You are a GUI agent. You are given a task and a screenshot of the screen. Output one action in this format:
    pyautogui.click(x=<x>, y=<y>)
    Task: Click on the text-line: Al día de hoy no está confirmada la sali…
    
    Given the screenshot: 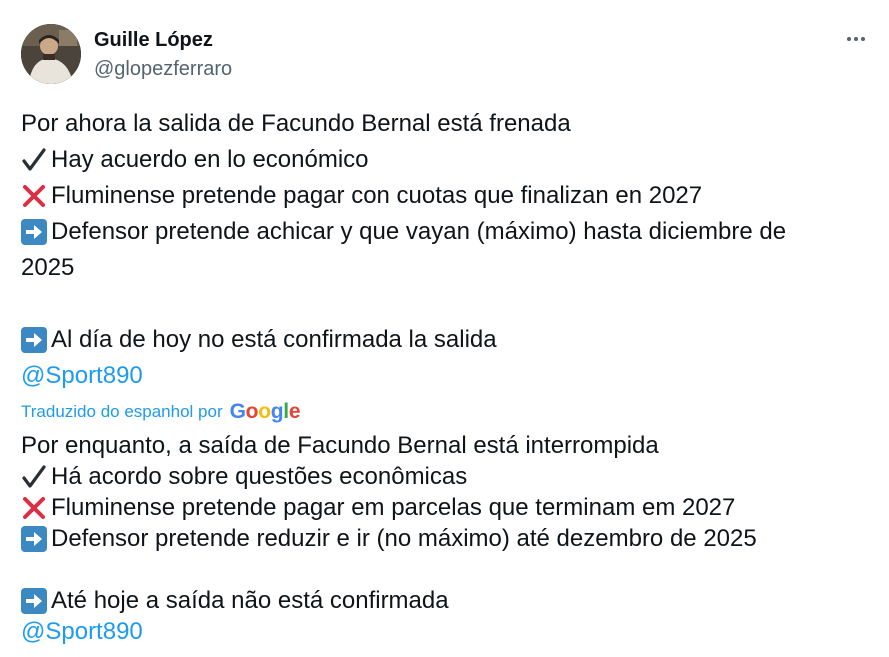 What is the action you would take?
    pyautogui.click(x=446, y=340)
    